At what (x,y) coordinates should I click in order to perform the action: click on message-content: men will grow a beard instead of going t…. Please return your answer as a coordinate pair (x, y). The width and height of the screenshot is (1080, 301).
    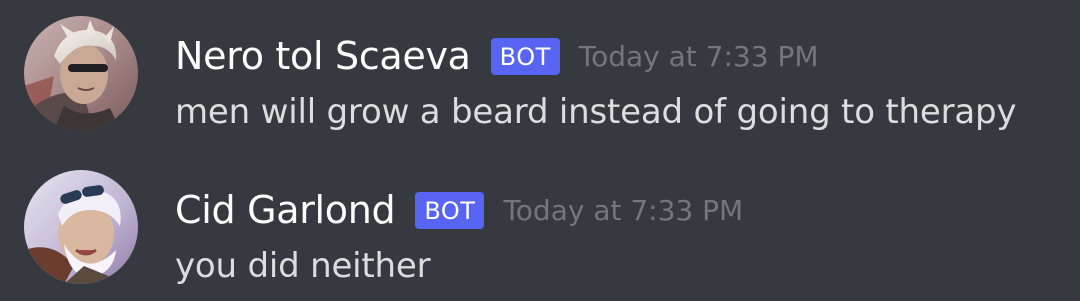
    Looking at the image, I should click on (596, 112).